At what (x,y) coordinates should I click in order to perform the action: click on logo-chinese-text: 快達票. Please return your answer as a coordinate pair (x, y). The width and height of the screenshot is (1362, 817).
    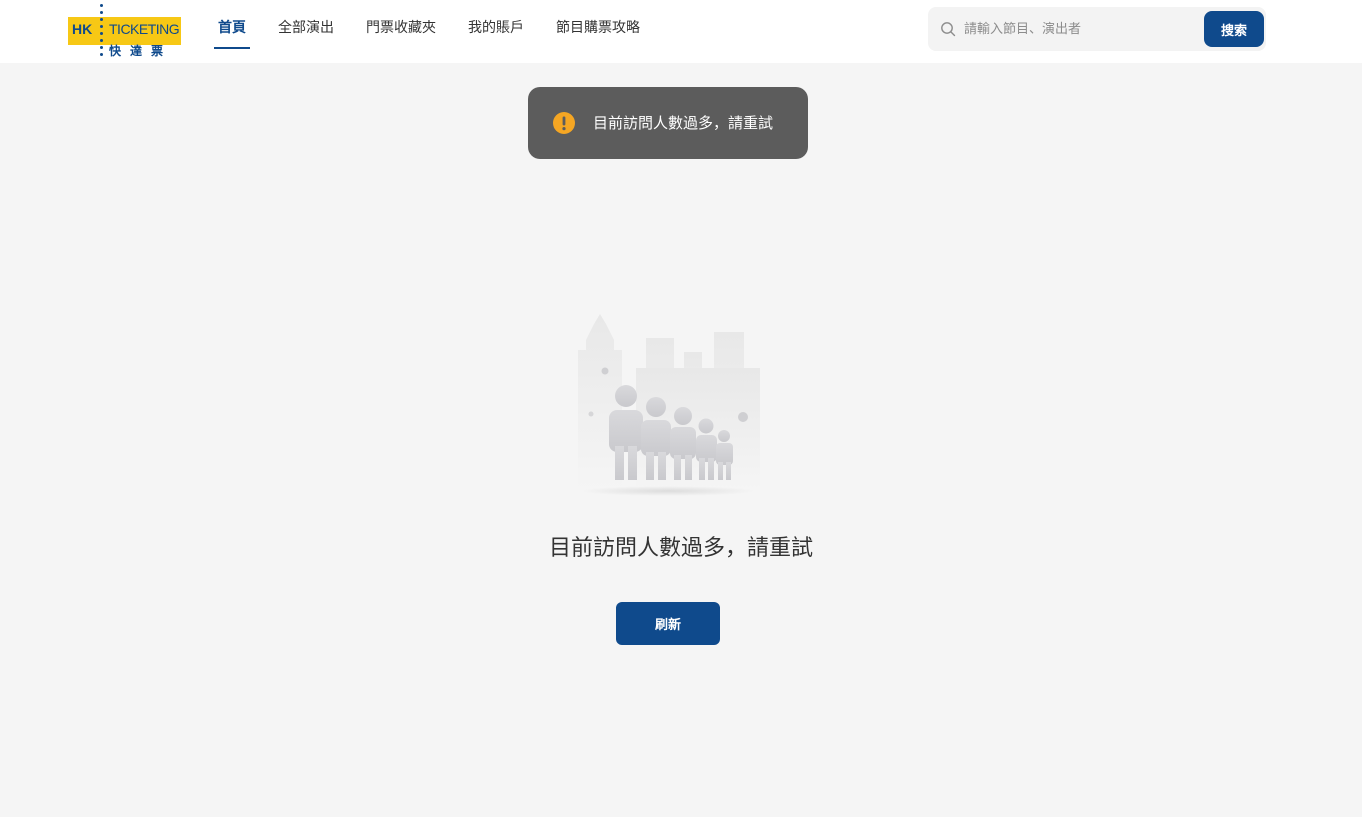
    Looking at the image, I should click on (141, 51).